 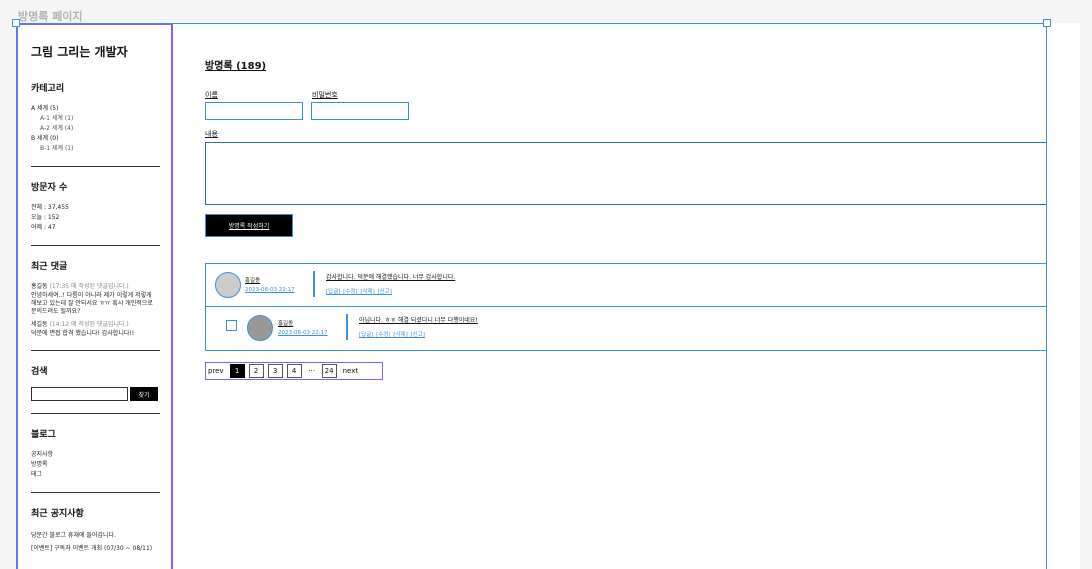 What do you see at coordinates (94, 475) in the screenshot?
I see `blog-link-tags: 태그` at bounding box center [94, 475].